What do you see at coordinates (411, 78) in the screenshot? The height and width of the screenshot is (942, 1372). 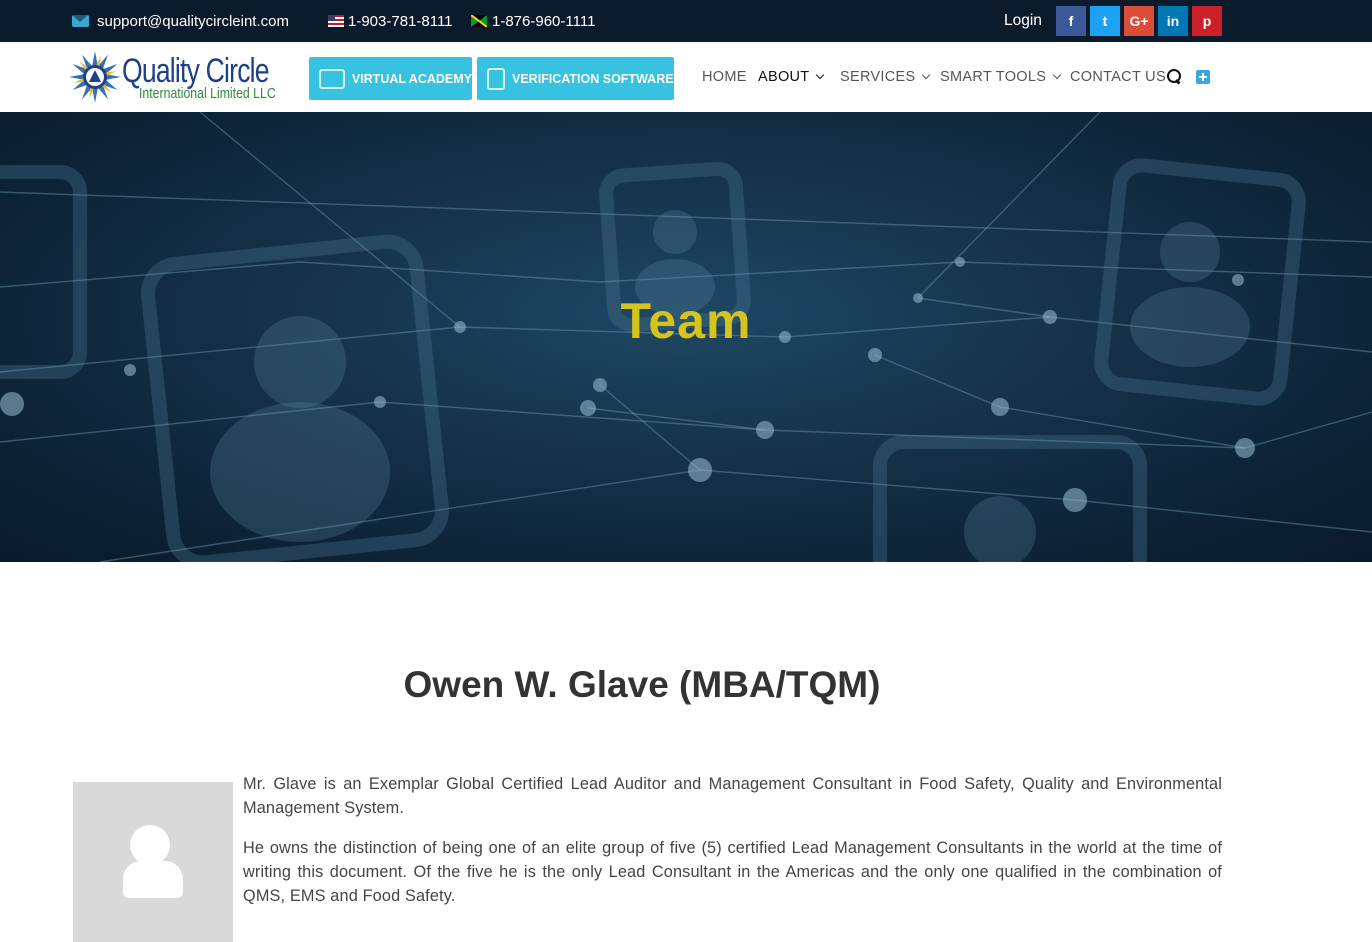 I see `virtual-academy-label: VIRTUAL ACADEMY` at bounding box center [411, 78].